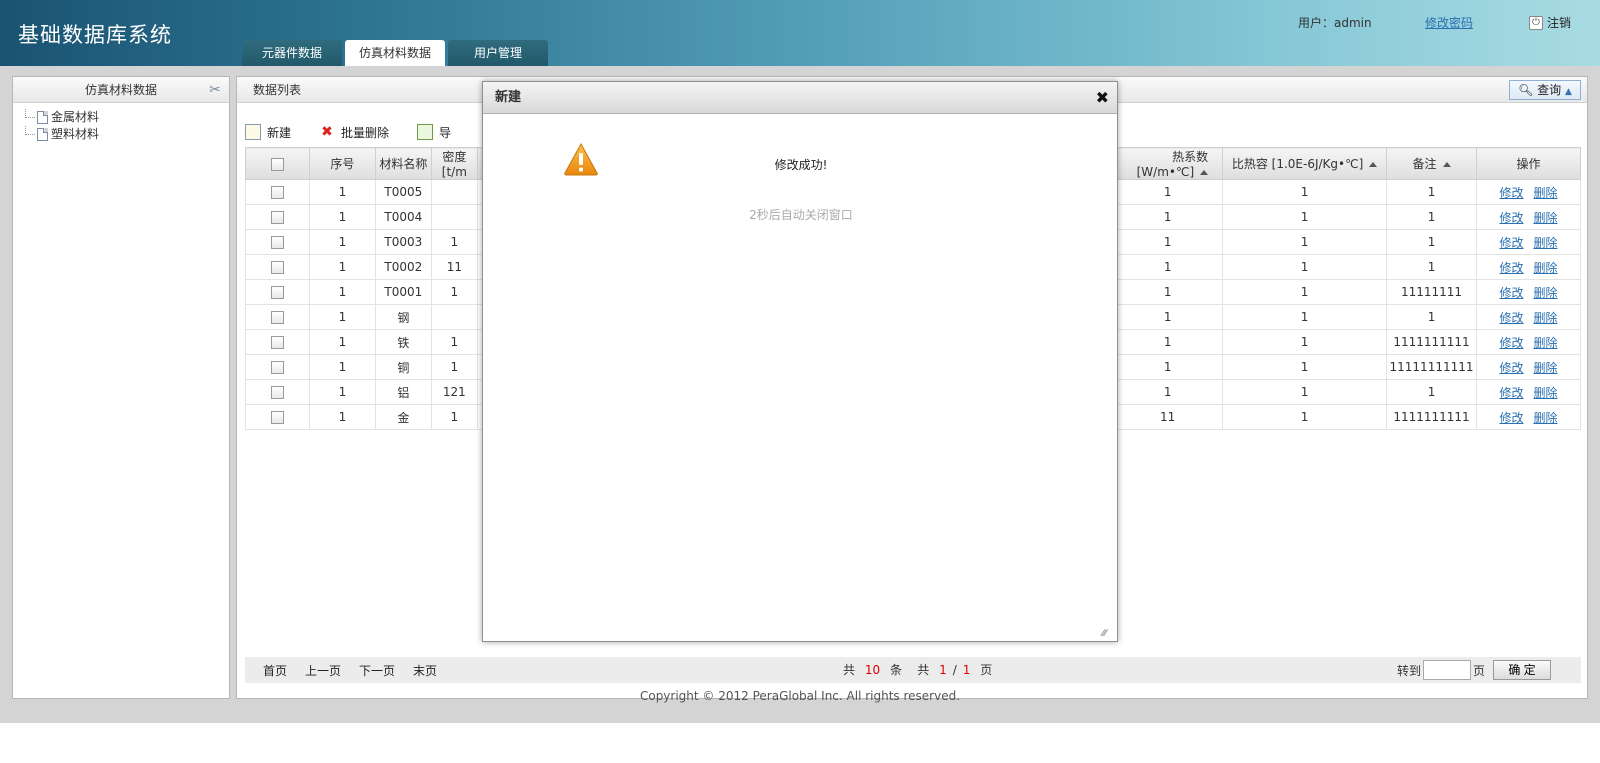  What do you see at coordinates (292, 53) in the screenshot?
I see `tab-components: 元器件数据` at bounding box center [292, 53].